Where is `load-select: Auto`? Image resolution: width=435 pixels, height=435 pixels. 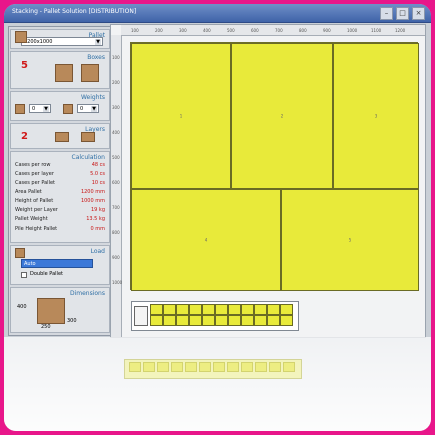 load-select: Auto is located at coordinates (57, 263).